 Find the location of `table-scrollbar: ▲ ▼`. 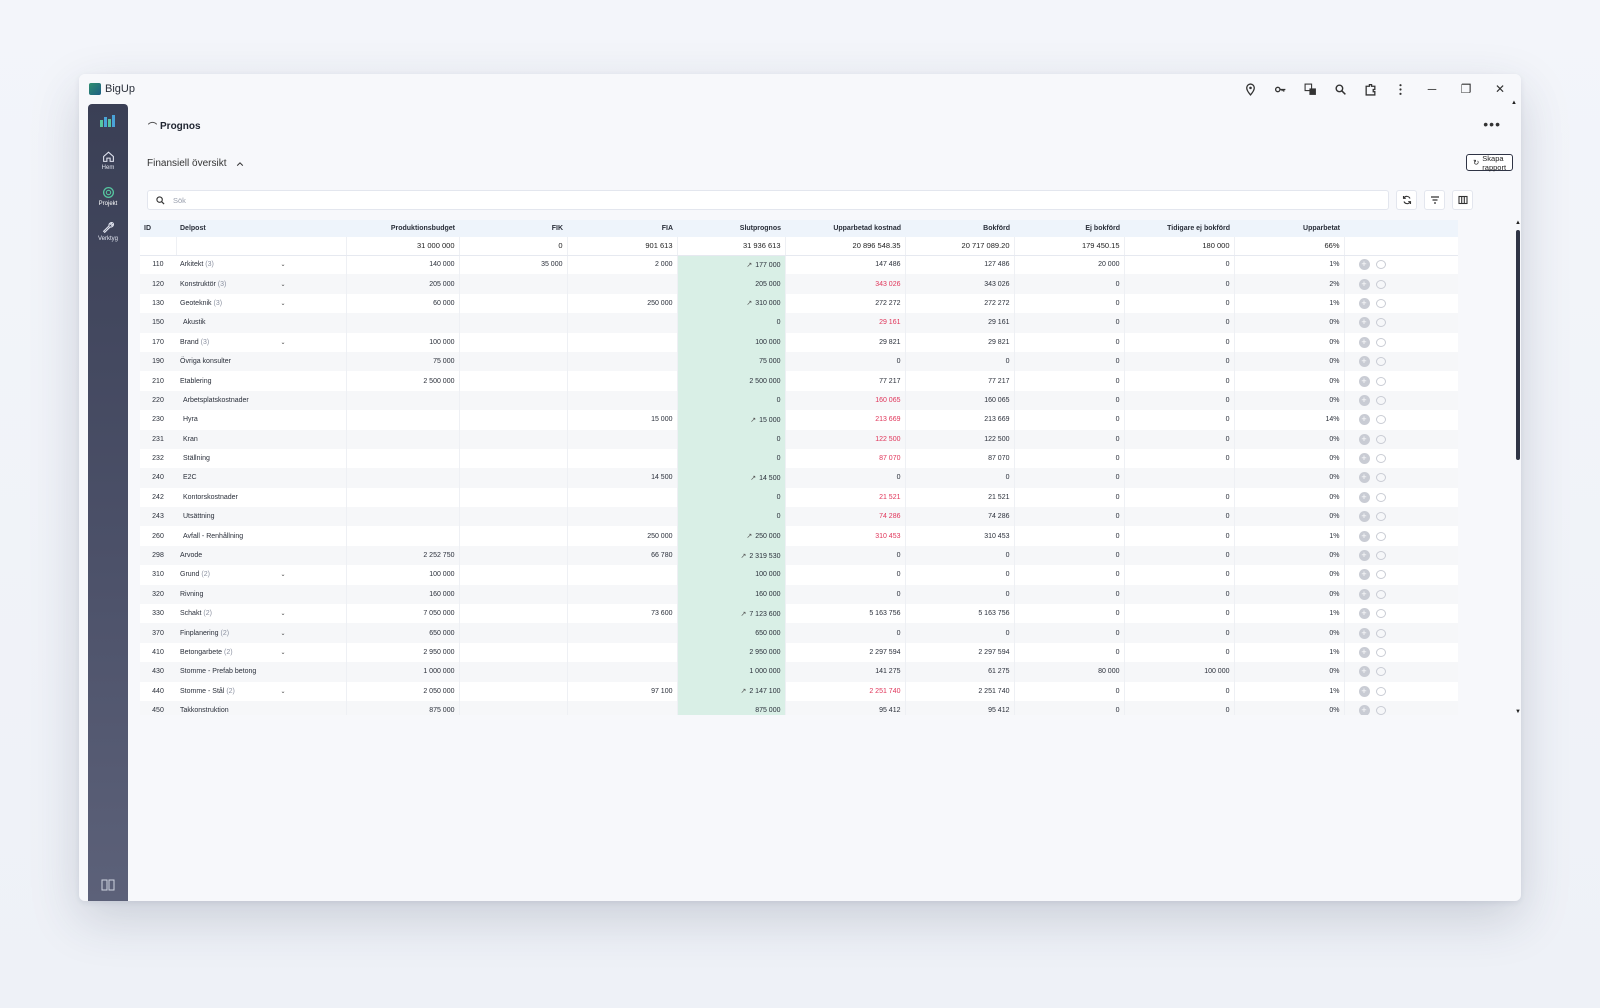

table-scrollbar: ▲ ▼ is located at coordinates (1517, 467).